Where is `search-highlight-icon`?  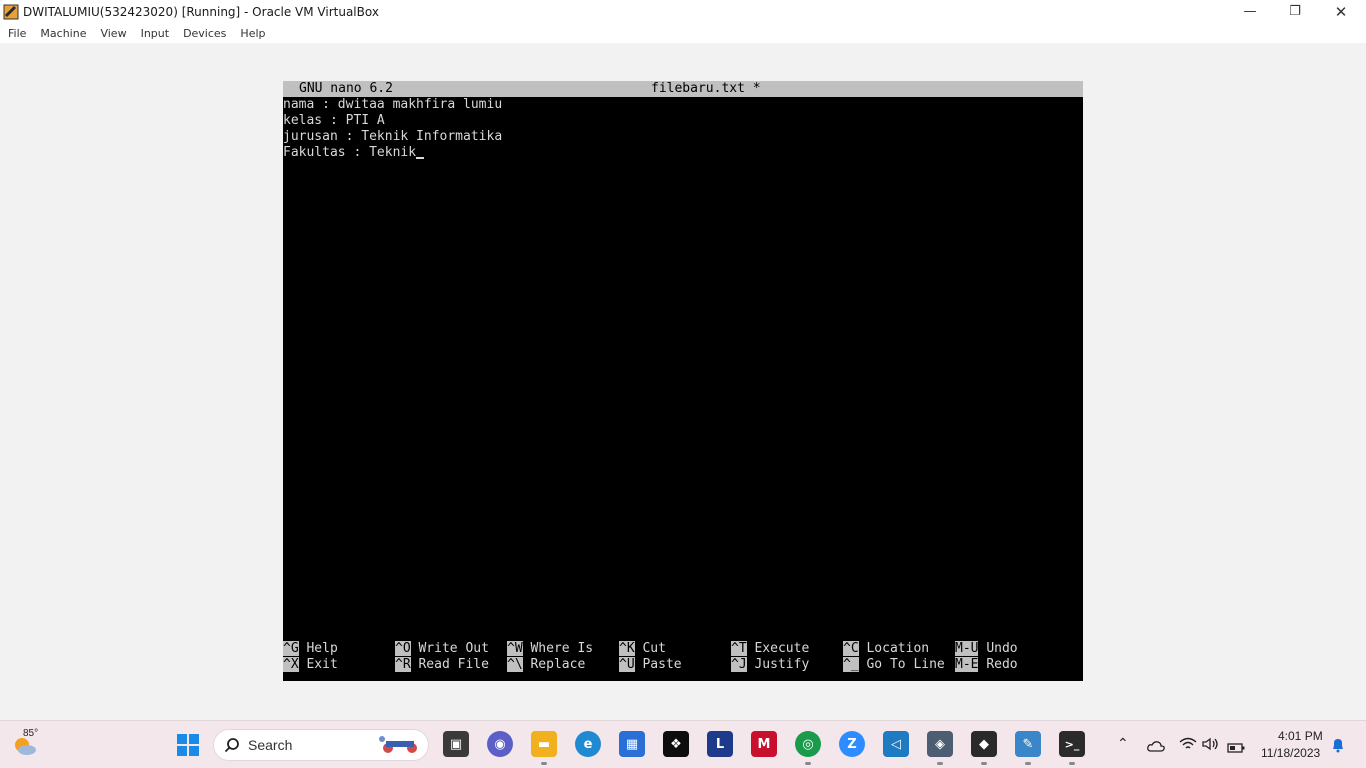
search-highlight-icon is located at coordinates (400, 745).